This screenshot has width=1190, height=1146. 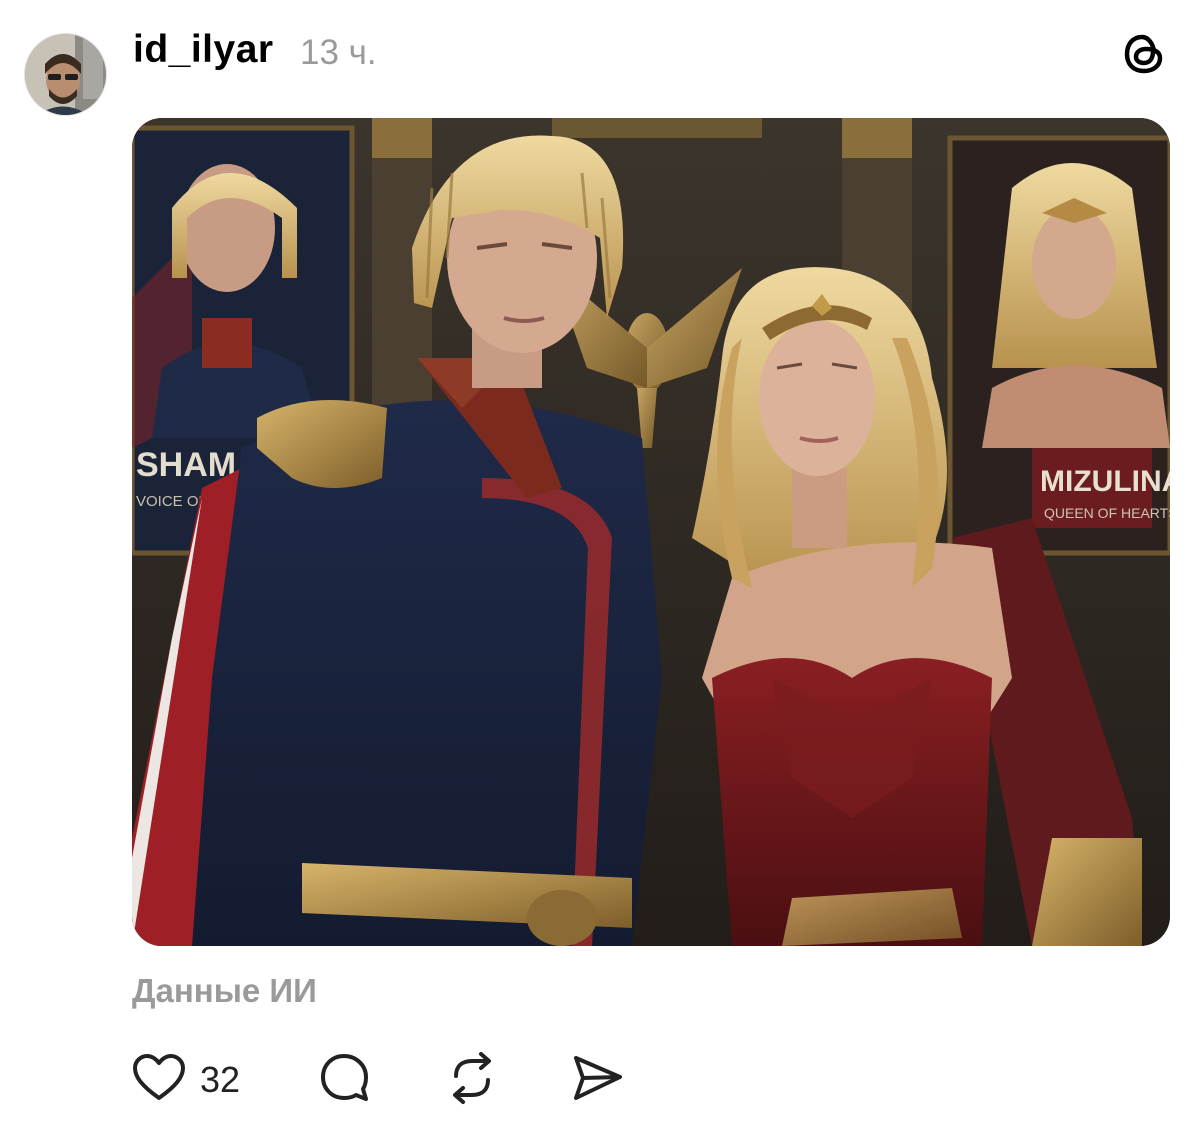 I want to click on repost-icon, so click(x=472, y=1080).